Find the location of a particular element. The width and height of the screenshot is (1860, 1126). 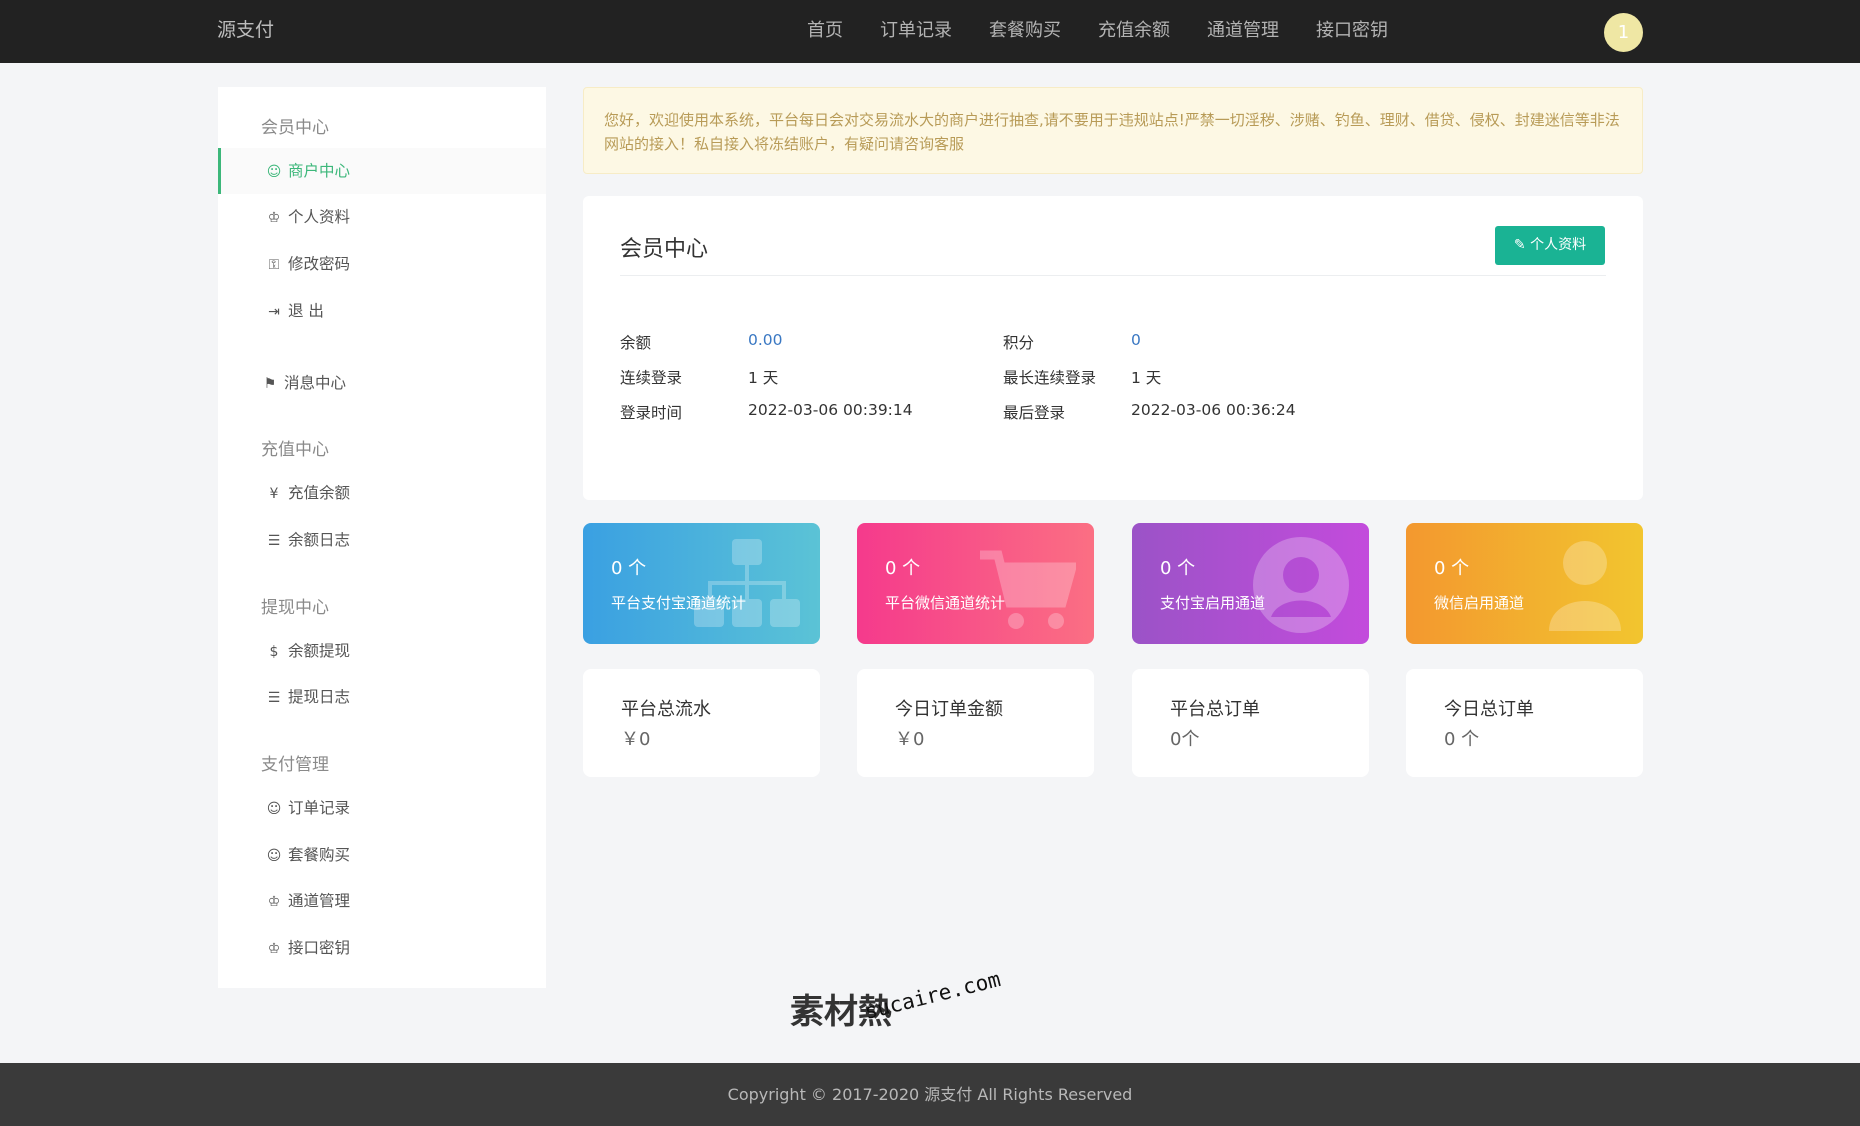

brand-logo: 源支付 is located at coordinates (245, 31).